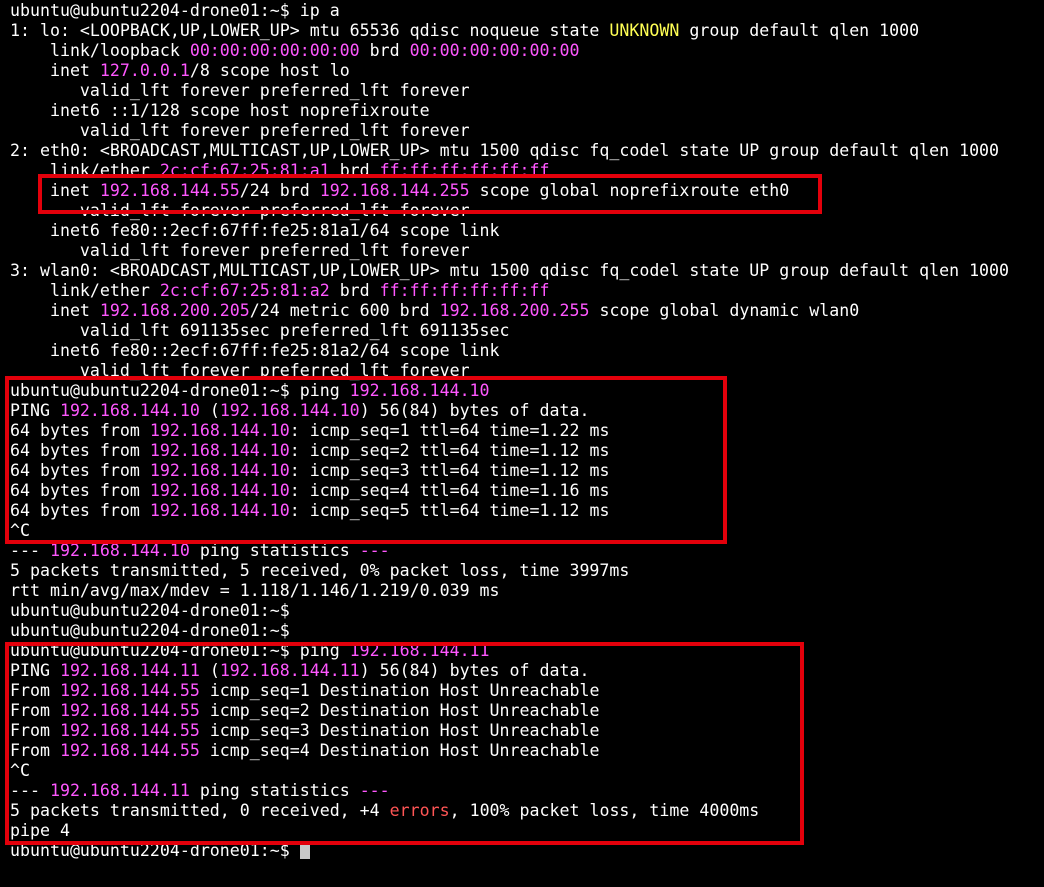 The height and width of the screenshot is (887, 1044). What do you see at coordinates (419, 810) in the screenshot?
I see `terminal-text-segment: errors` at bounding box center [419, 810].